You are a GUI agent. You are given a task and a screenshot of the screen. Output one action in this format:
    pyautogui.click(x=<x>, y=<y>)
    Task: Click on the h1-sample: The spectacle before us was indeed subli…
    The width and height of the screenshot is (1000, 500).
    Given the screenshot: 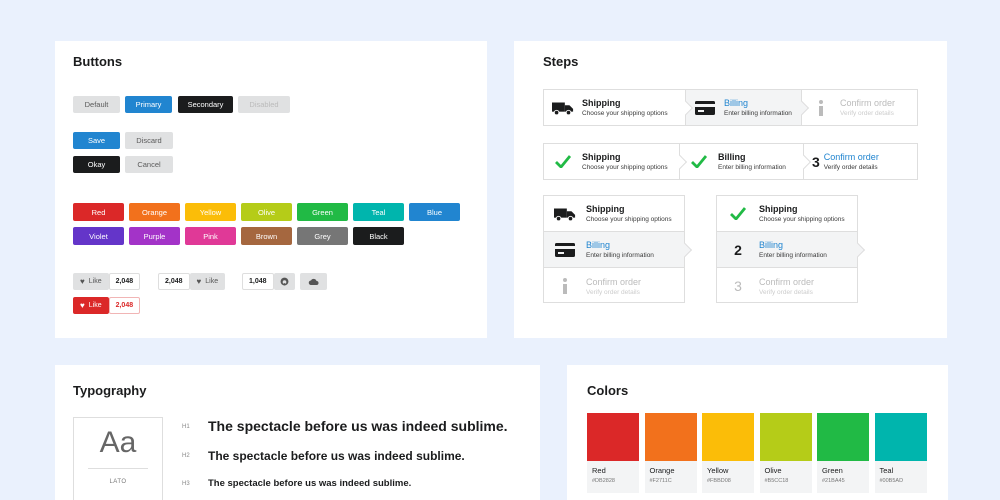 What is the action you would take?
    pyautogui.click(x=358, y=426)
    